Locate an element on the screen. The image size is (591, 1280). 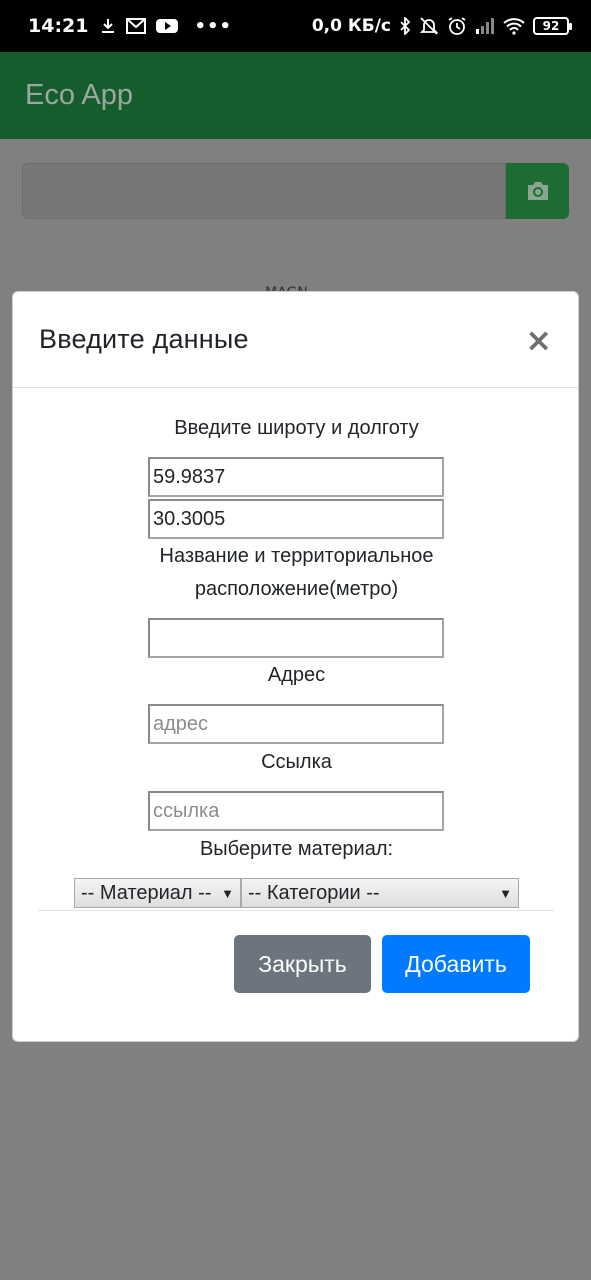
close-icon: × is located at coordinates (538, 340).